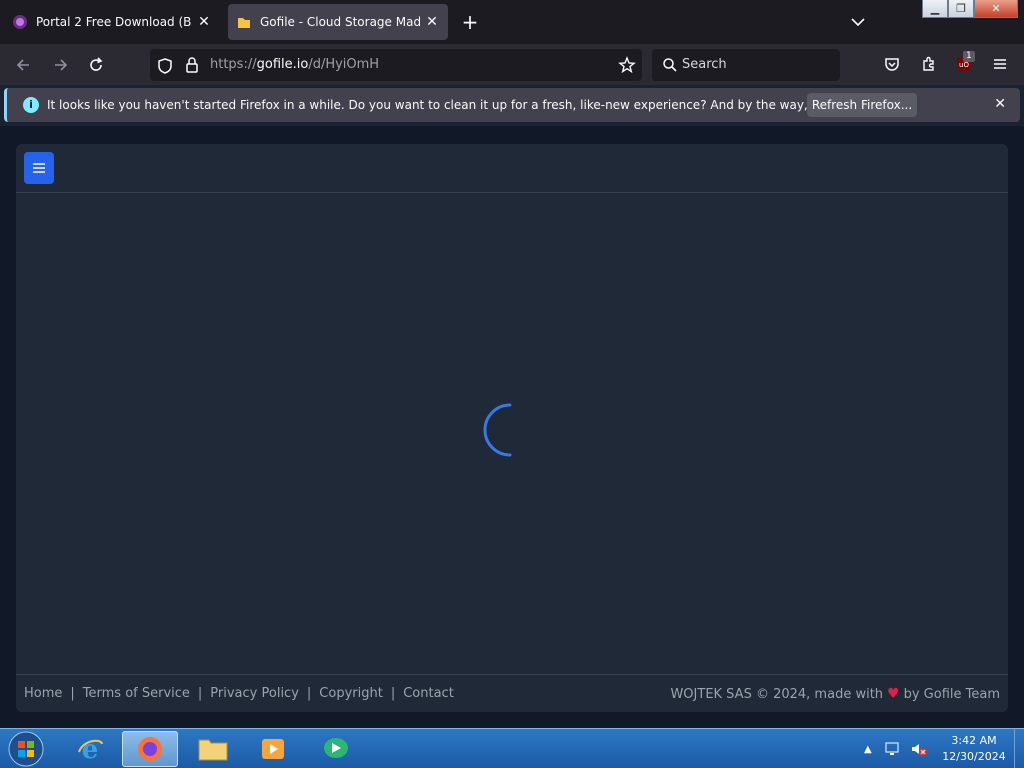 This screenshot has width=1024, height=768. I want to click on taskbar-media-player, so click(273, 749).